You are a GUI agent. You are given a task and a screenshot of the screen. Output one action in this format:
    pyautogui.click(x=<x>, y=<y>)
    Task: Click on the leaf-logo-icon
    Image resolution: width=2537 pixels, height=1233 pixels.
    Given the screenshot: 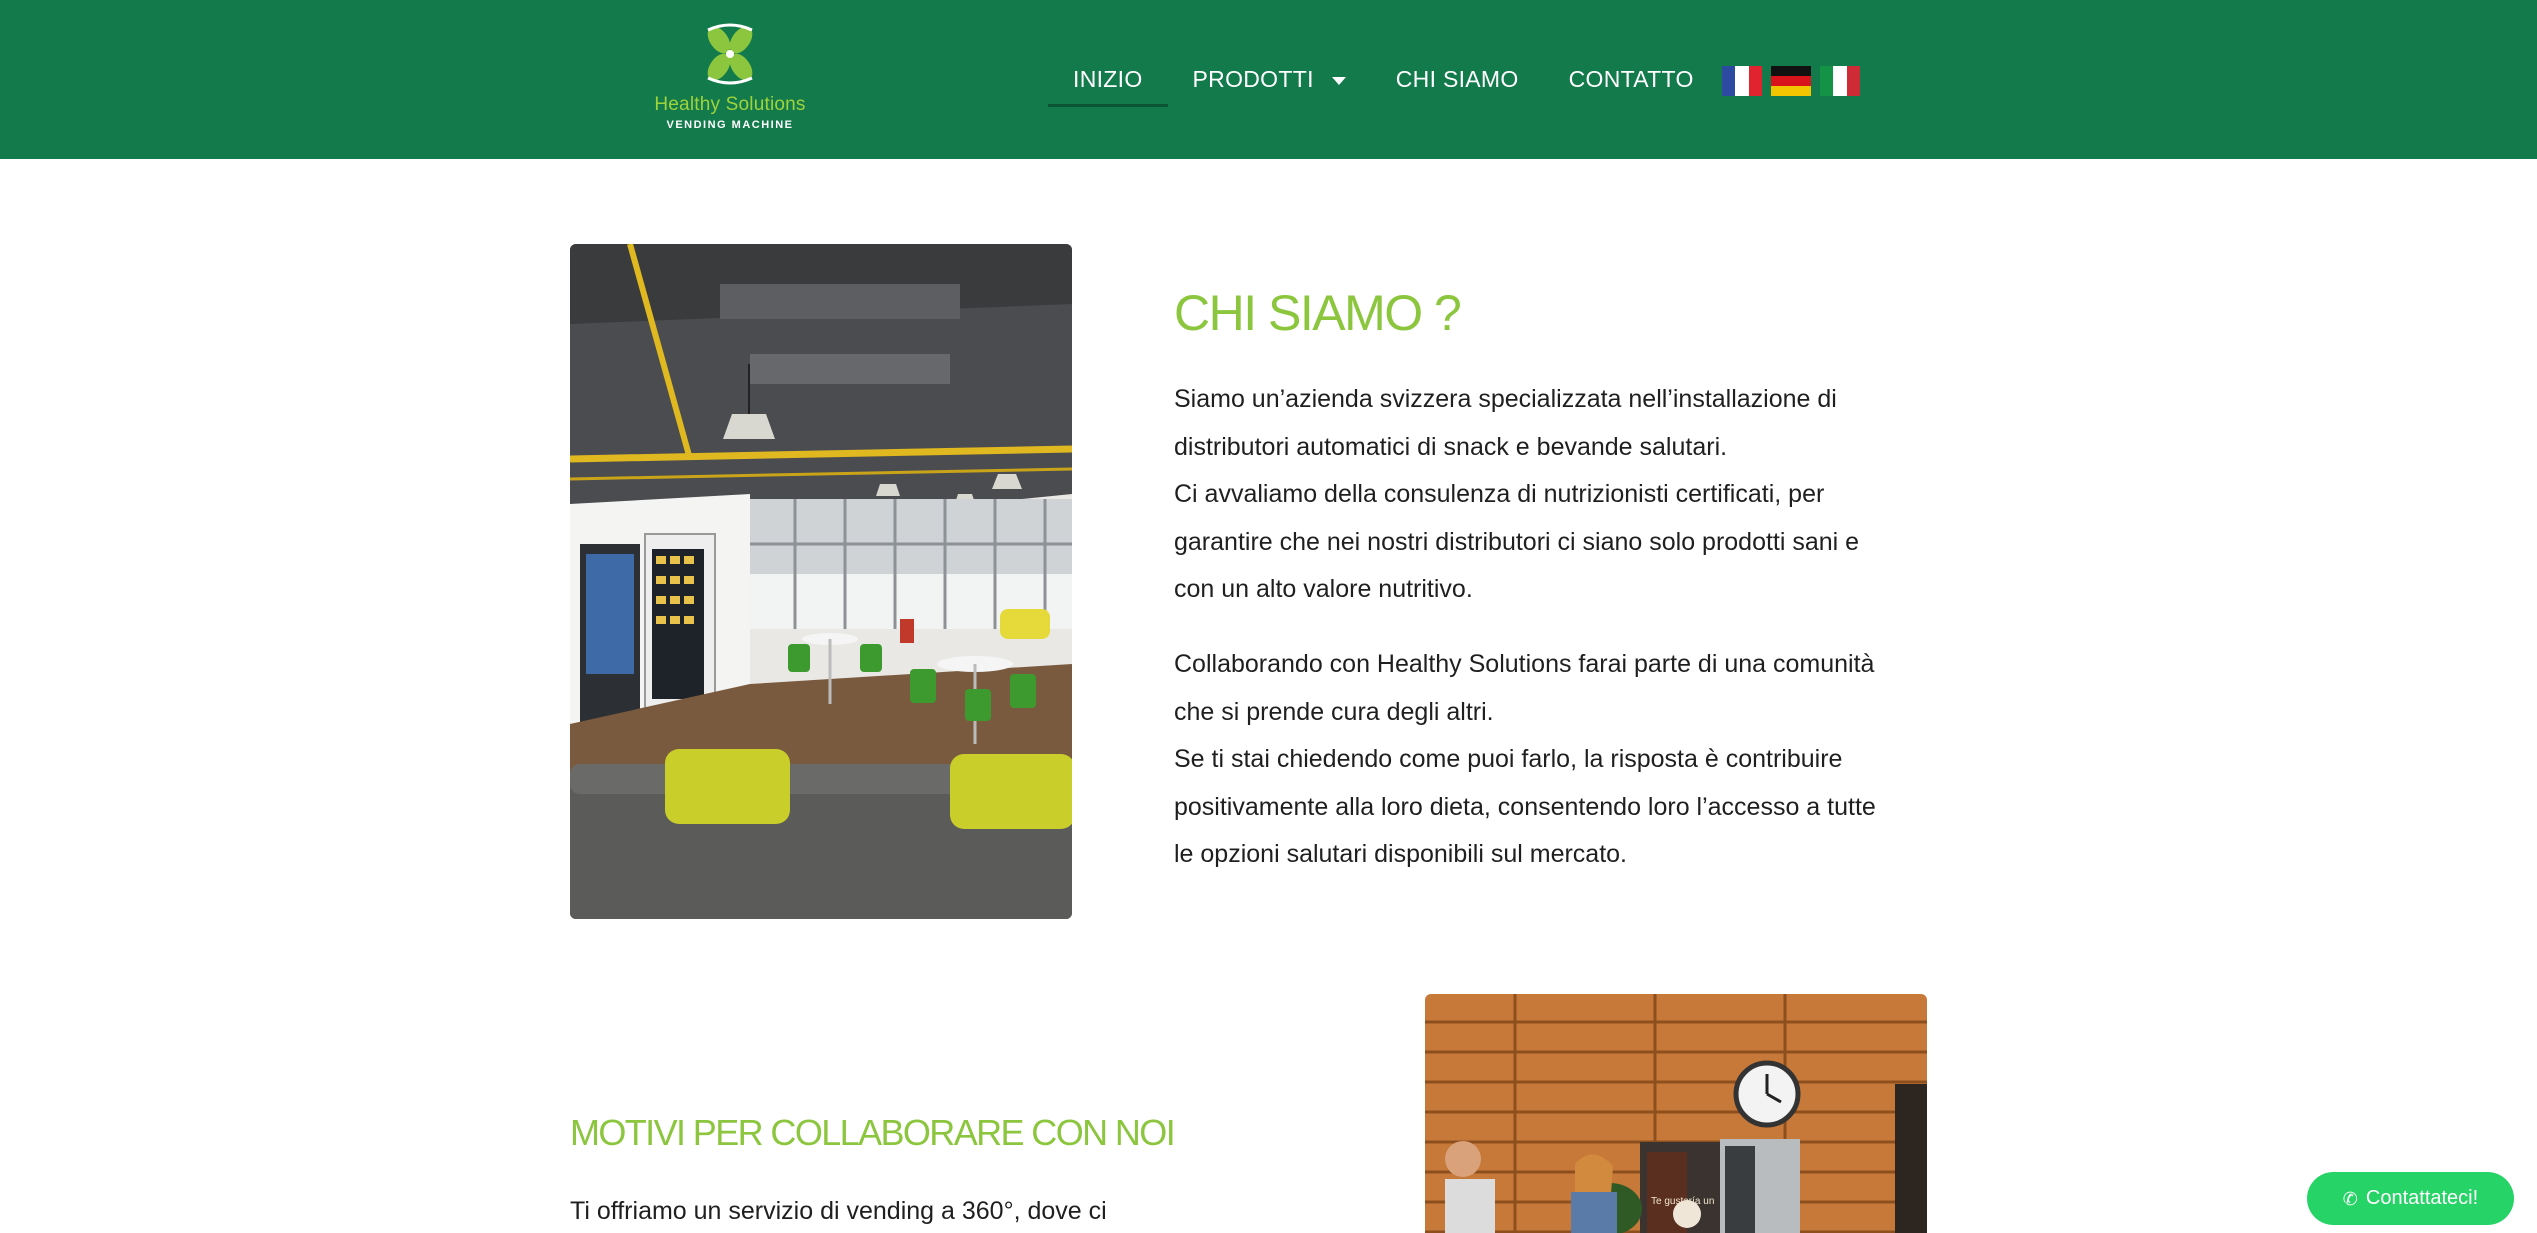 What is the action you would take?
    pyautogui.click(x=730, y=54)
    